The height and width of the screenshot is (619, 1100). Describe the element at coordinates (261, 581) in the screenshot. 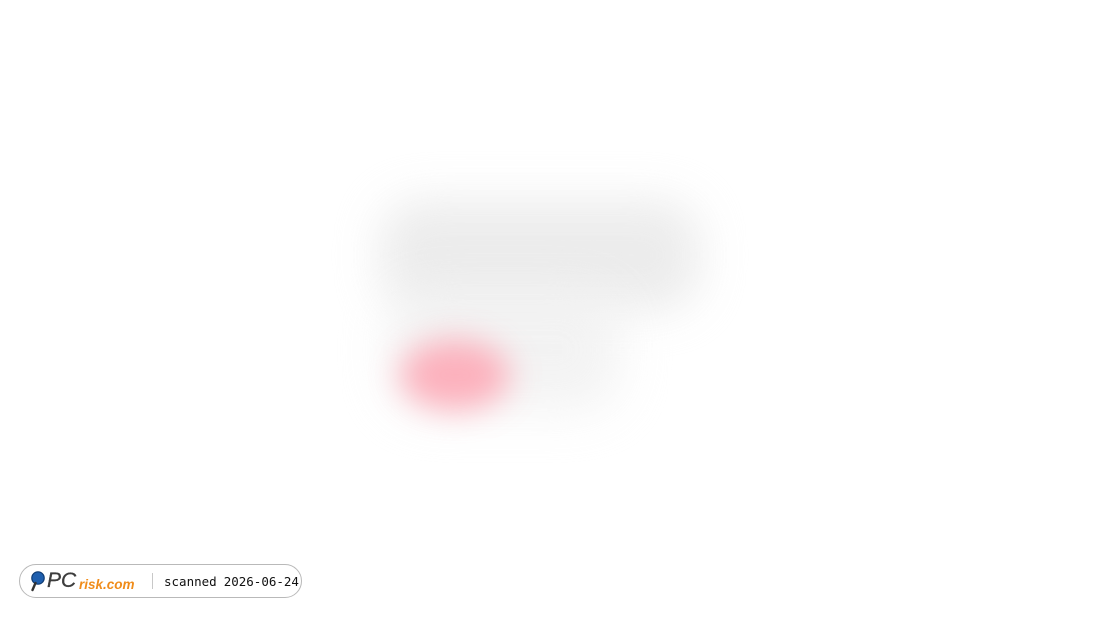

I see `scanned-date: 2026-06-24` at that location.